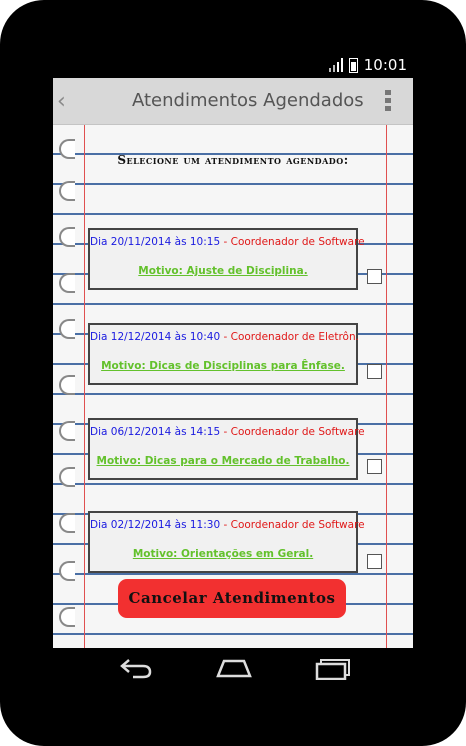  What do you see at coordinates (388, 102) in the screenshot?
I see `overflow-menu-icon` at bounding box center [388, 102].